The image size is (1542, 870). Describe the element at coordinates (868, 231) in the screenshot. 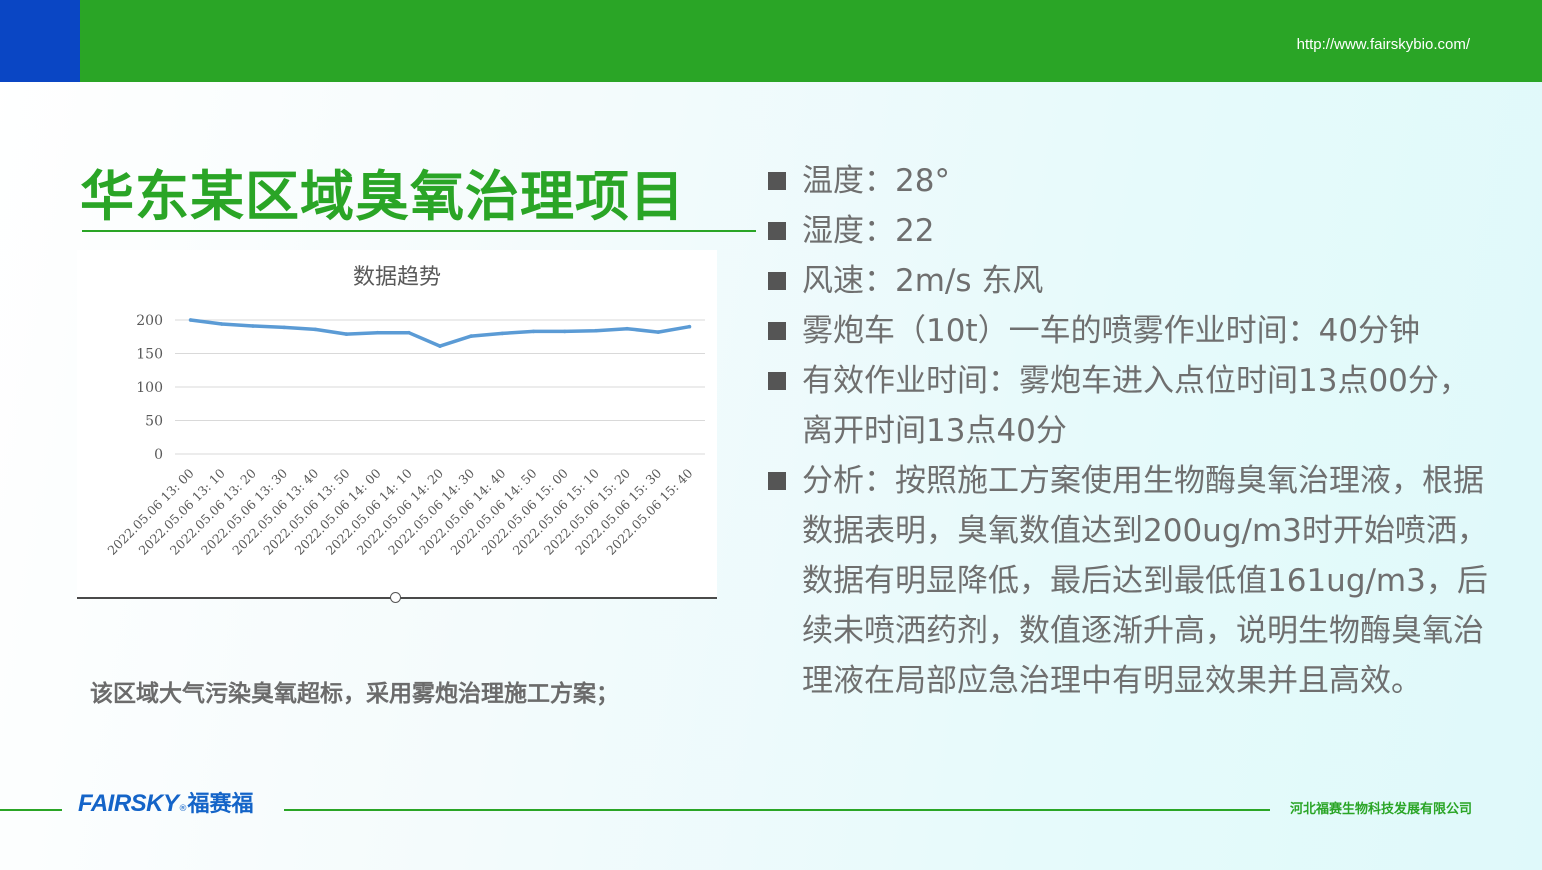

I see `bullet-text: 湿度：22` at that location.